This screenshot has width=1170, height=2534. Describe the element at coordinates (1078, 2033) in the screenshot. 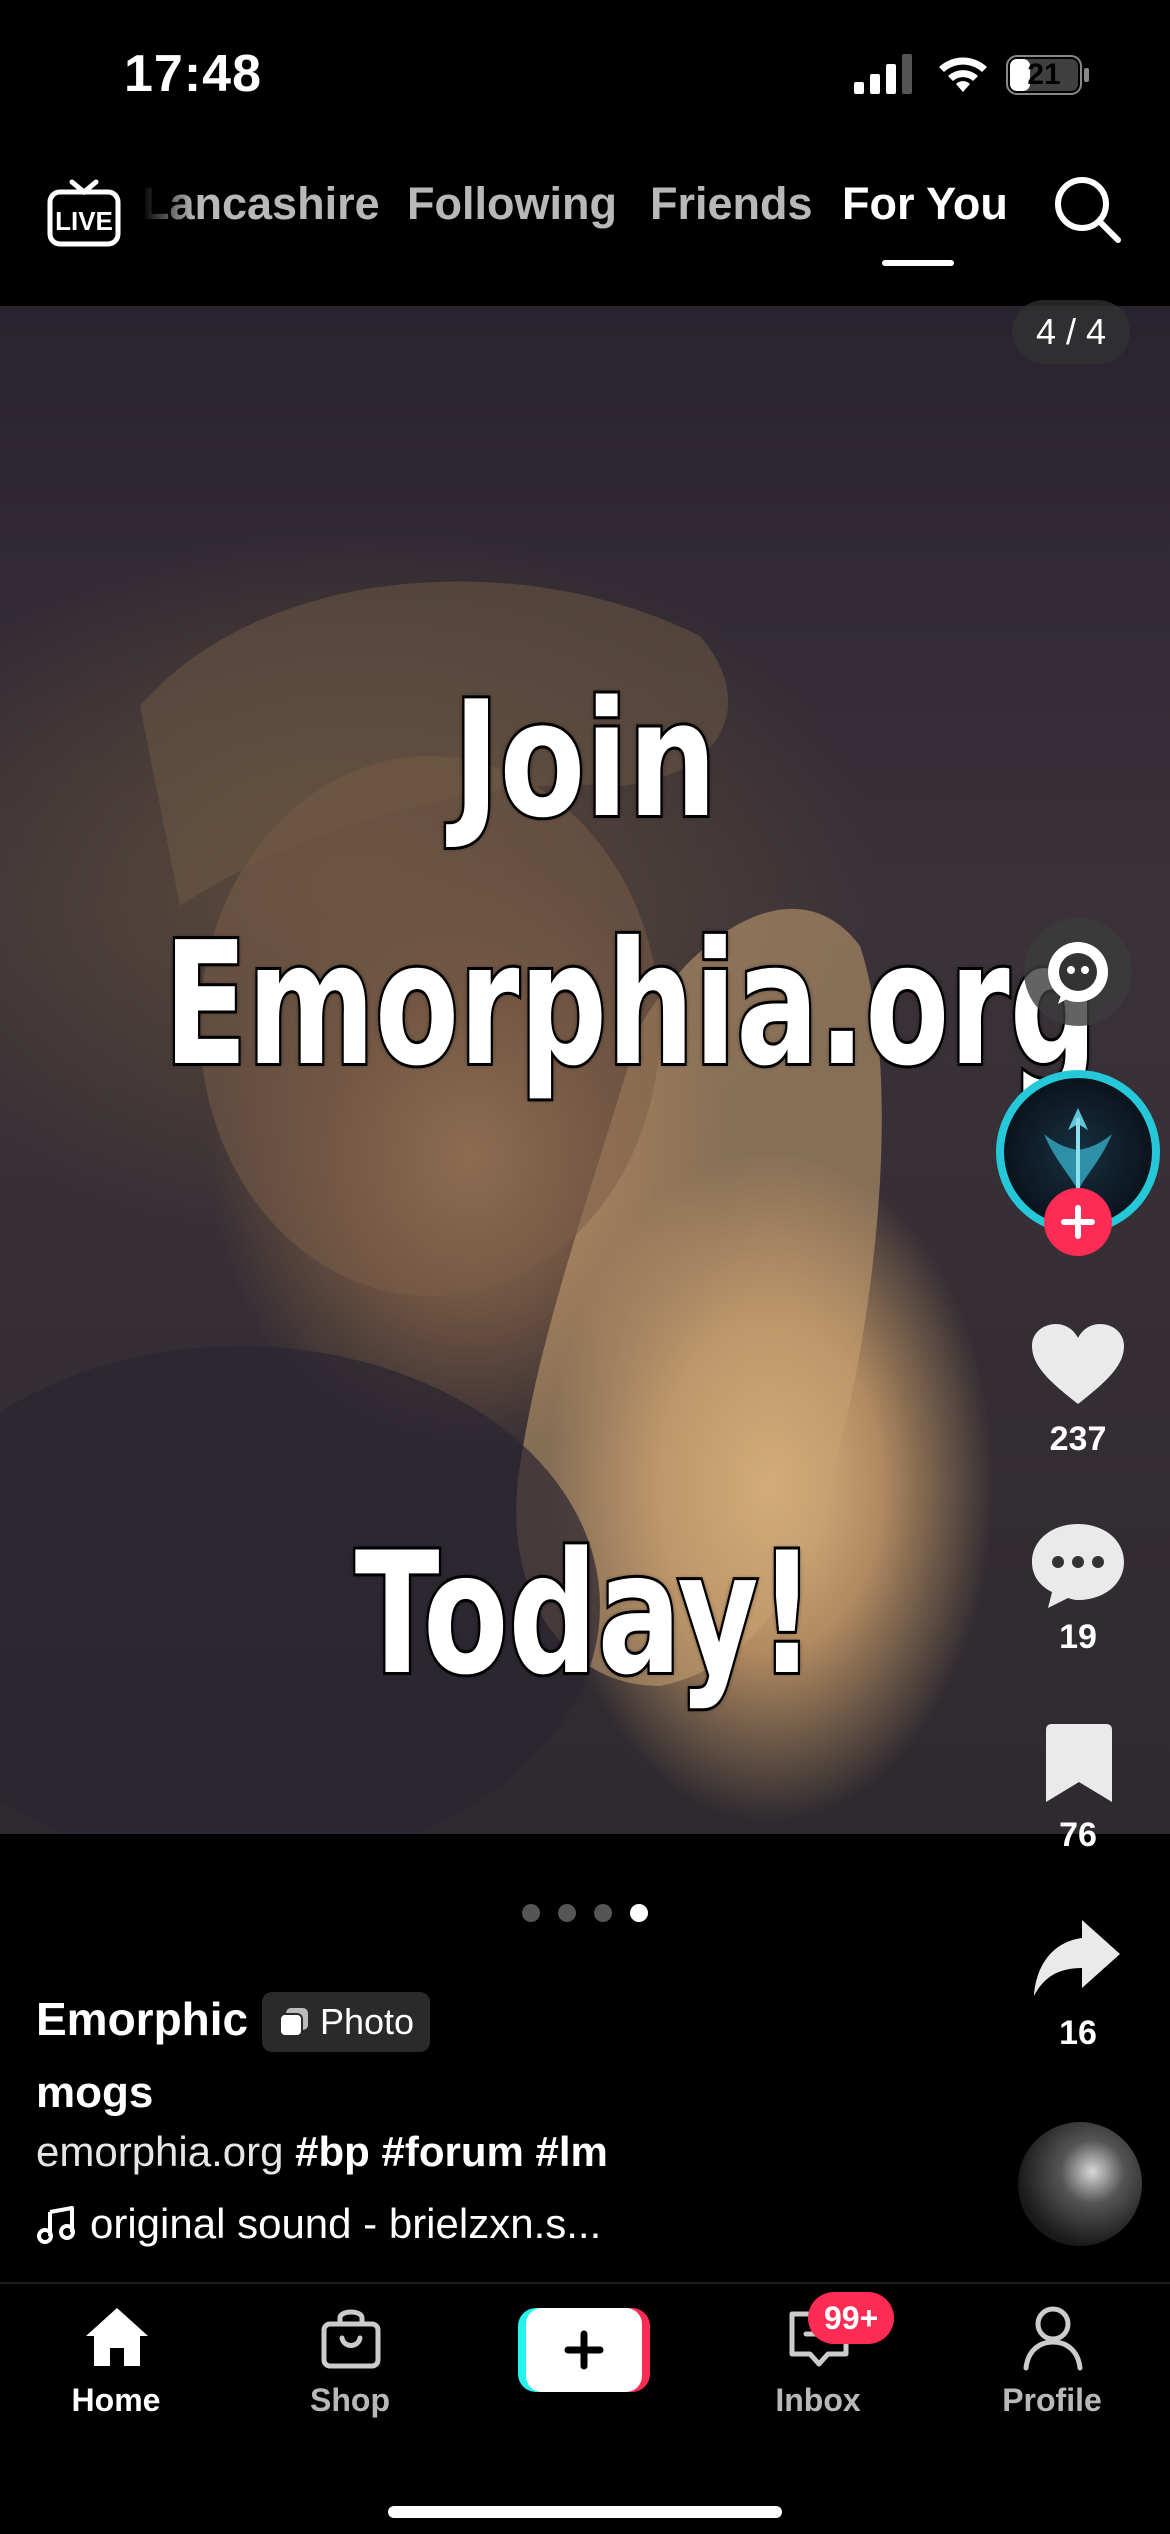

I see `share-count: 16` at that location.